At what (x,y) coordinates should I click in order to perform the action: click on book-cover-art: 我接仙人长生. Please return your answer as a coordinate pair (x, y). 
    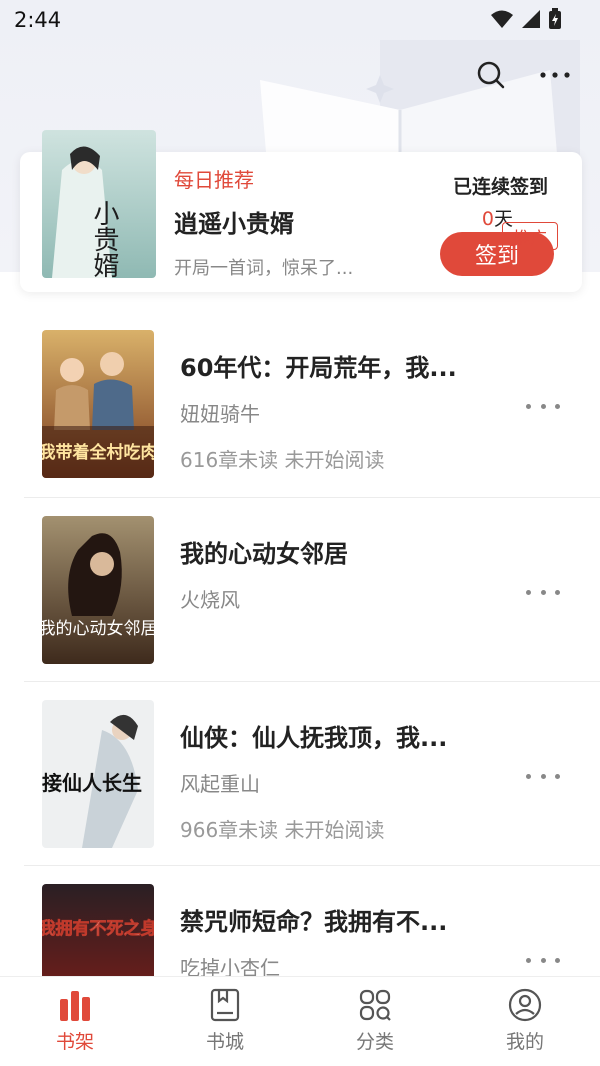
    Looking at the image, I should click on (98, 774).